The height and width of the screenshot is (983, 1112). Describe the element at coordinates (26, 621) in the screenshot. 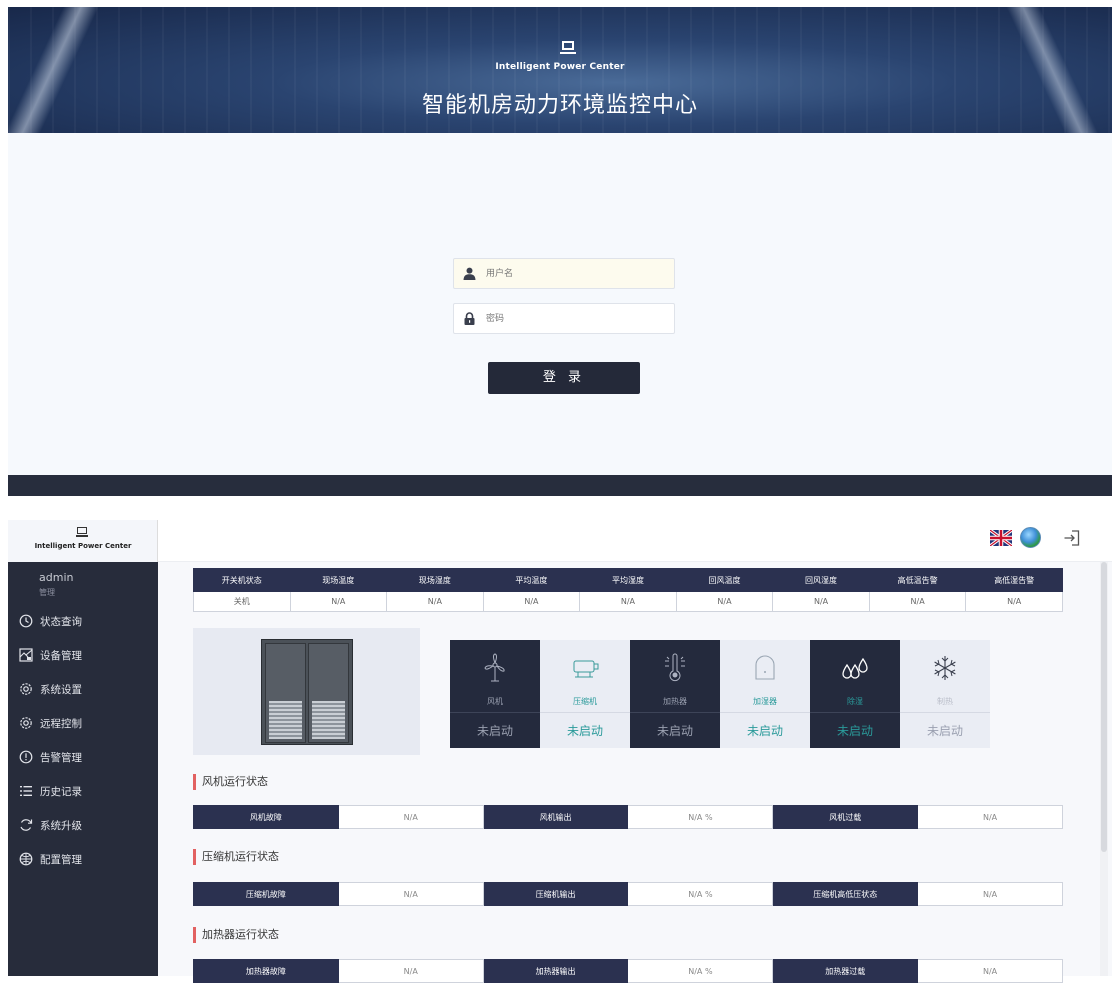

I see `clock-icon` at that location.